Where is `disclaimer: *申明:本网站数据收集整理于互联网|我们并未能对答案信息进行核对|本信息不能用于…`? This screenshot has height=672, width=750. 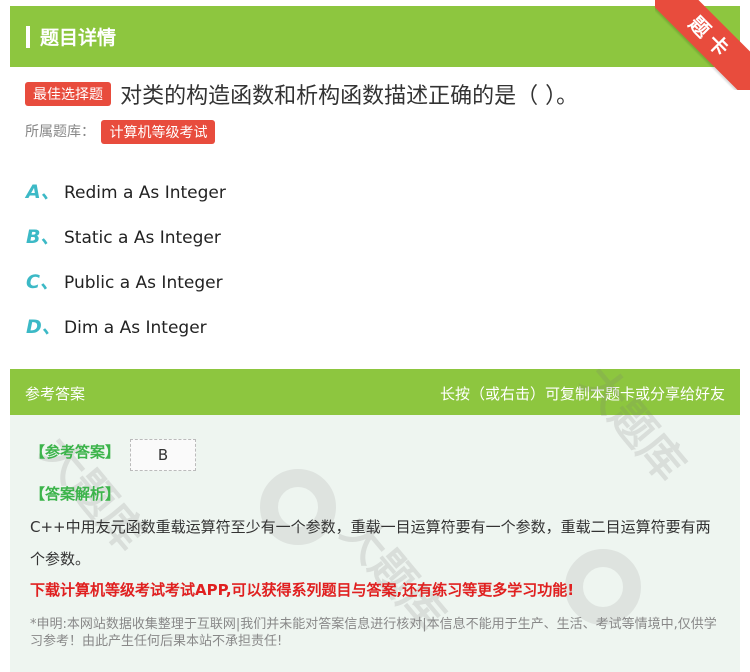 disclaimer: *申明:本网站数据收集整理于互联网|我们并未能对答案信息进行核对|本信息不能用于… is located at coordinates (373, 633).